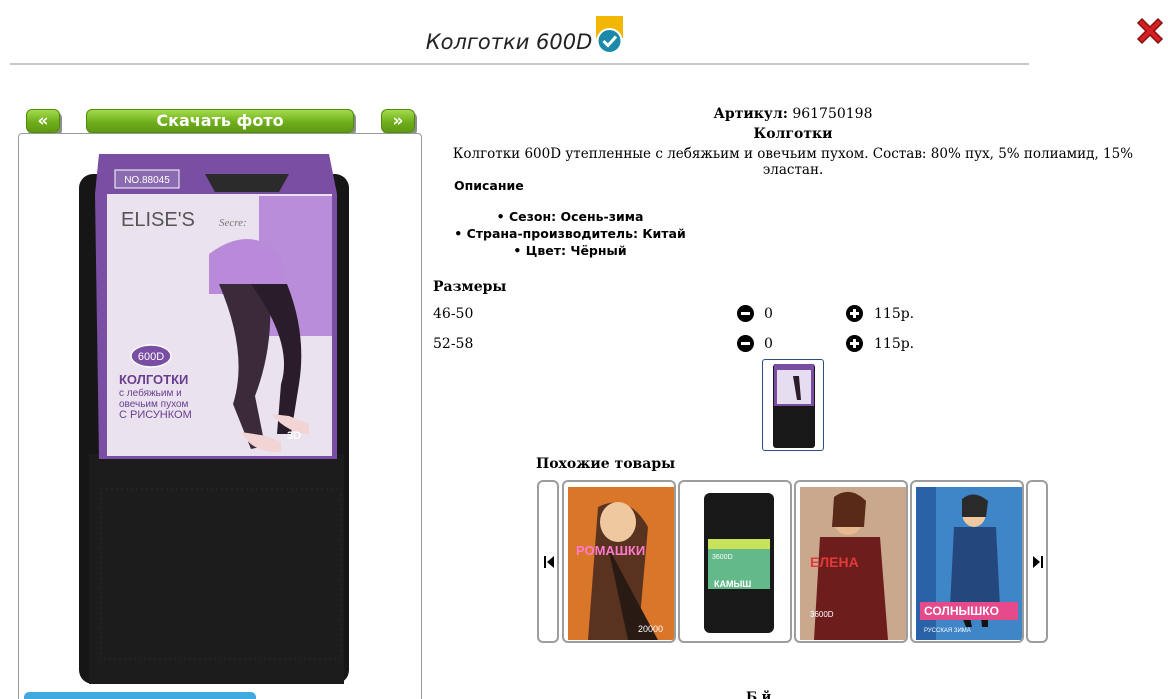 This screenshot has height=699, width=1168. I want to click on thumbnail-image, so click(794, 406).